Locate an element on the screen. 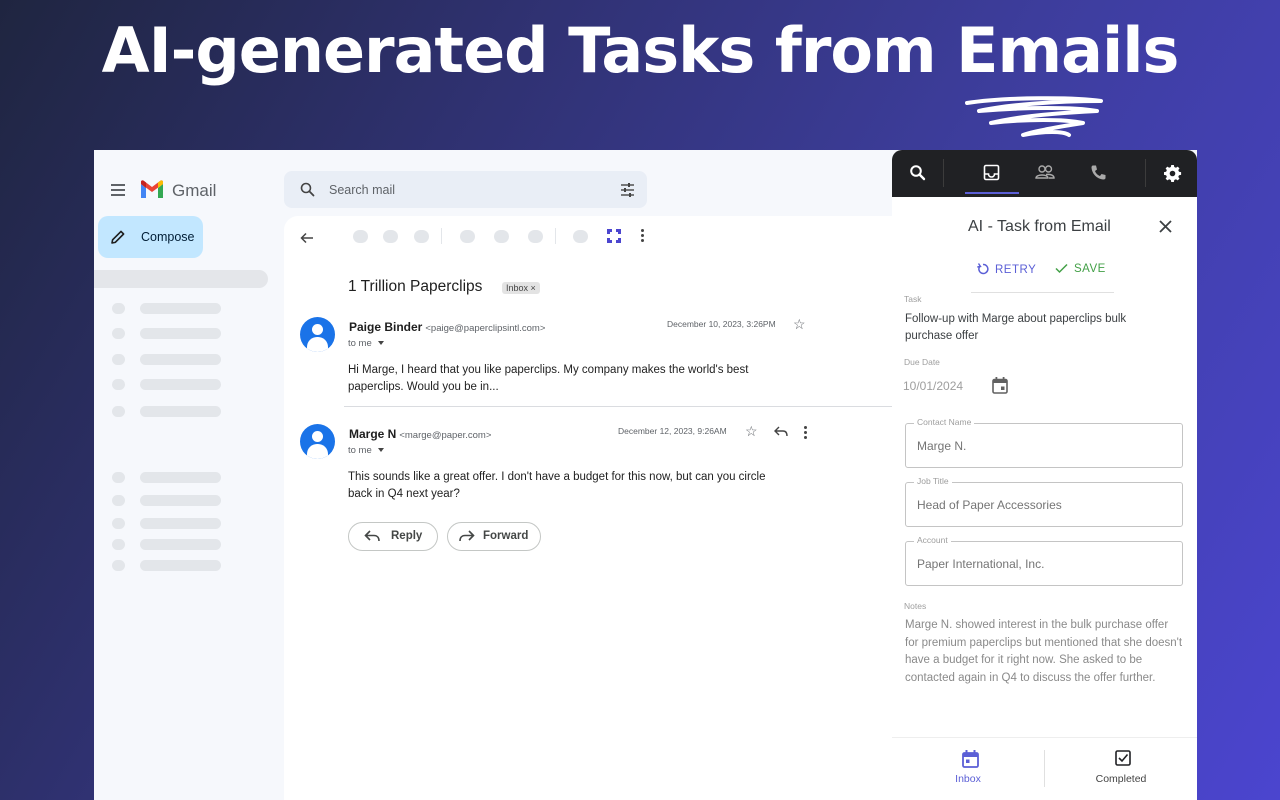 The width and height of the screenshot is (1280, 800). contact-name-label: Contact Name is located at coordinates (944, 422).